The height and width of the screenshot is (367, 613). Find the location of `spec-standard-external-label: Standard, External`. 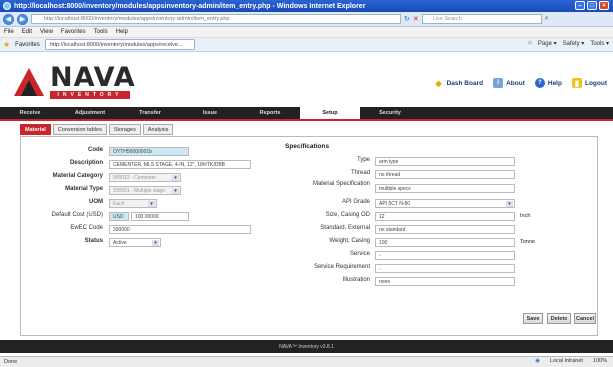

spec-standard-external-label: Standard, External is located at coordinates (345, 228).